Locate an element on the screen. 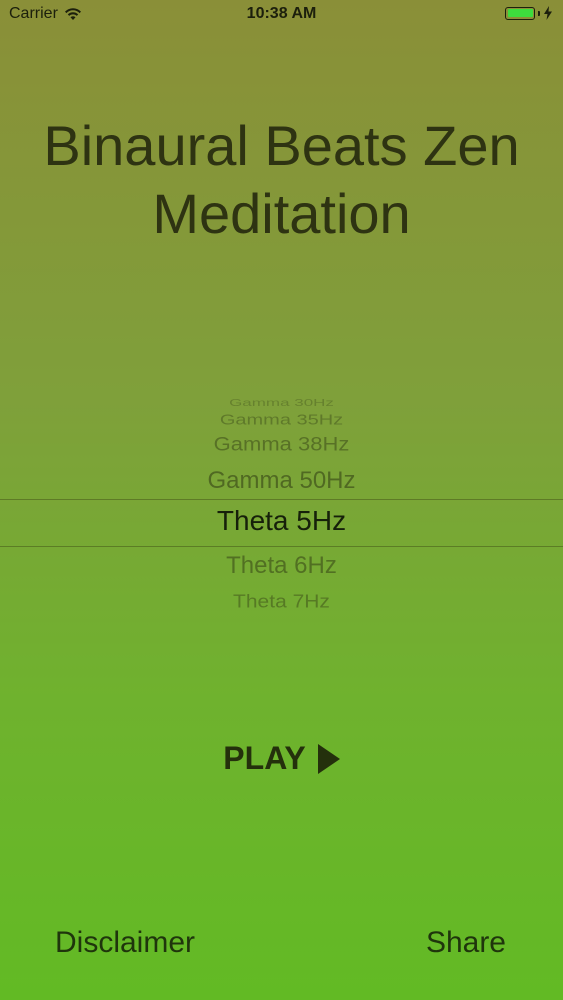 Image resolution: width=563 pixels, height=1000 pixels. battery-indicator is located at coordinates (529, 13).